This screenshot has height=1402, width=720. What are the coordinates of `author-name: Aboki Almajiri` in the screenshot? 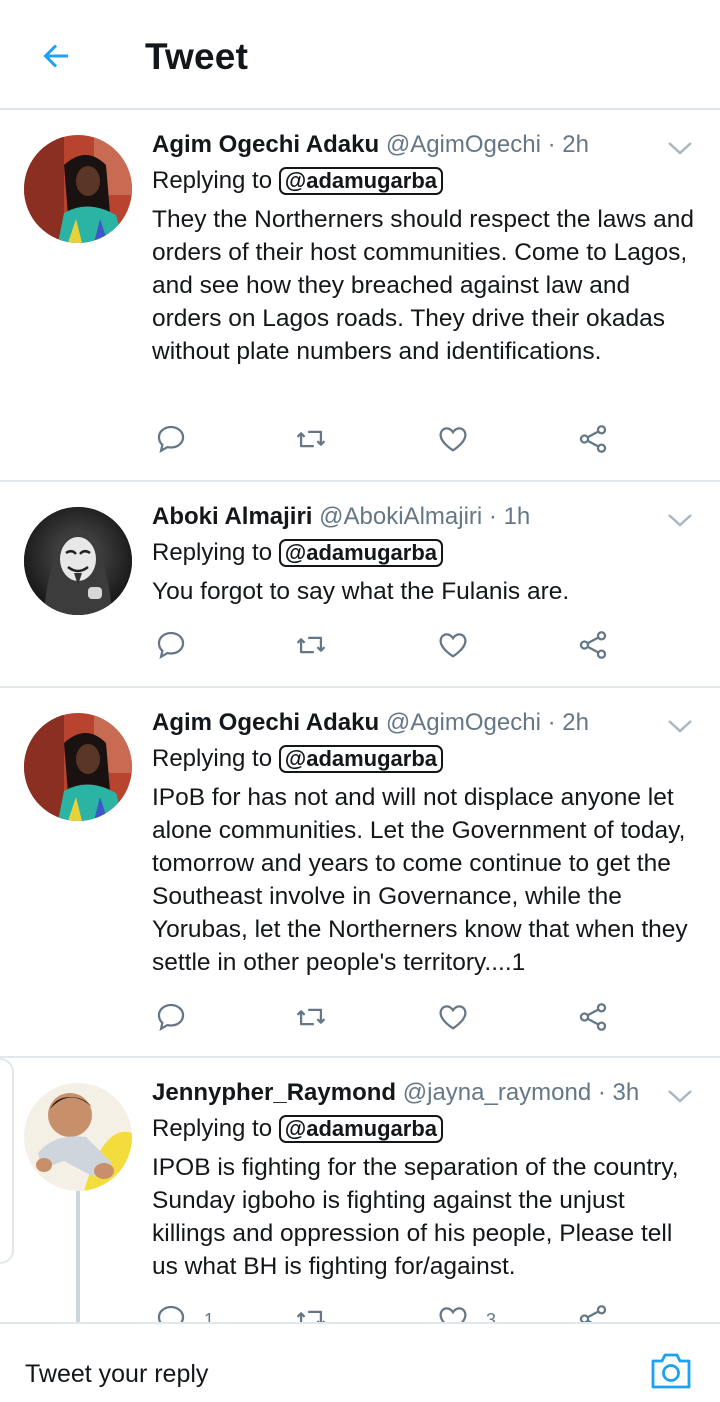 It's located at (232, 516).